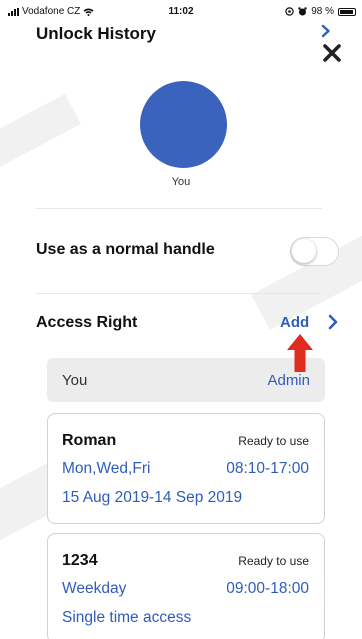 This screenshot has width=362, height=639. I want to click on access-days: Weekday, so click(94, 588).